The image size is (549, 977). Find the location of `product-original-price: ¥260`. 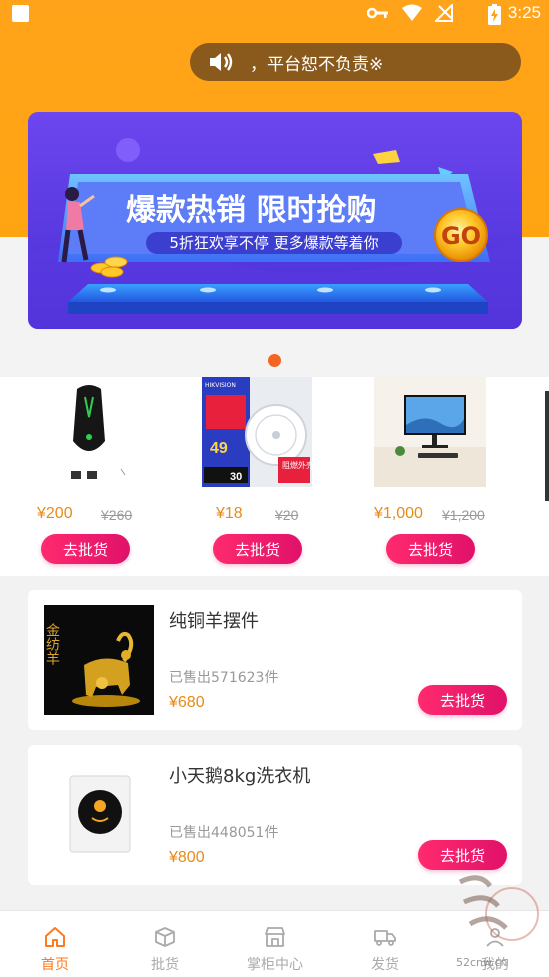

product-original-price: ¥260 is located at coordinates (117, 515).